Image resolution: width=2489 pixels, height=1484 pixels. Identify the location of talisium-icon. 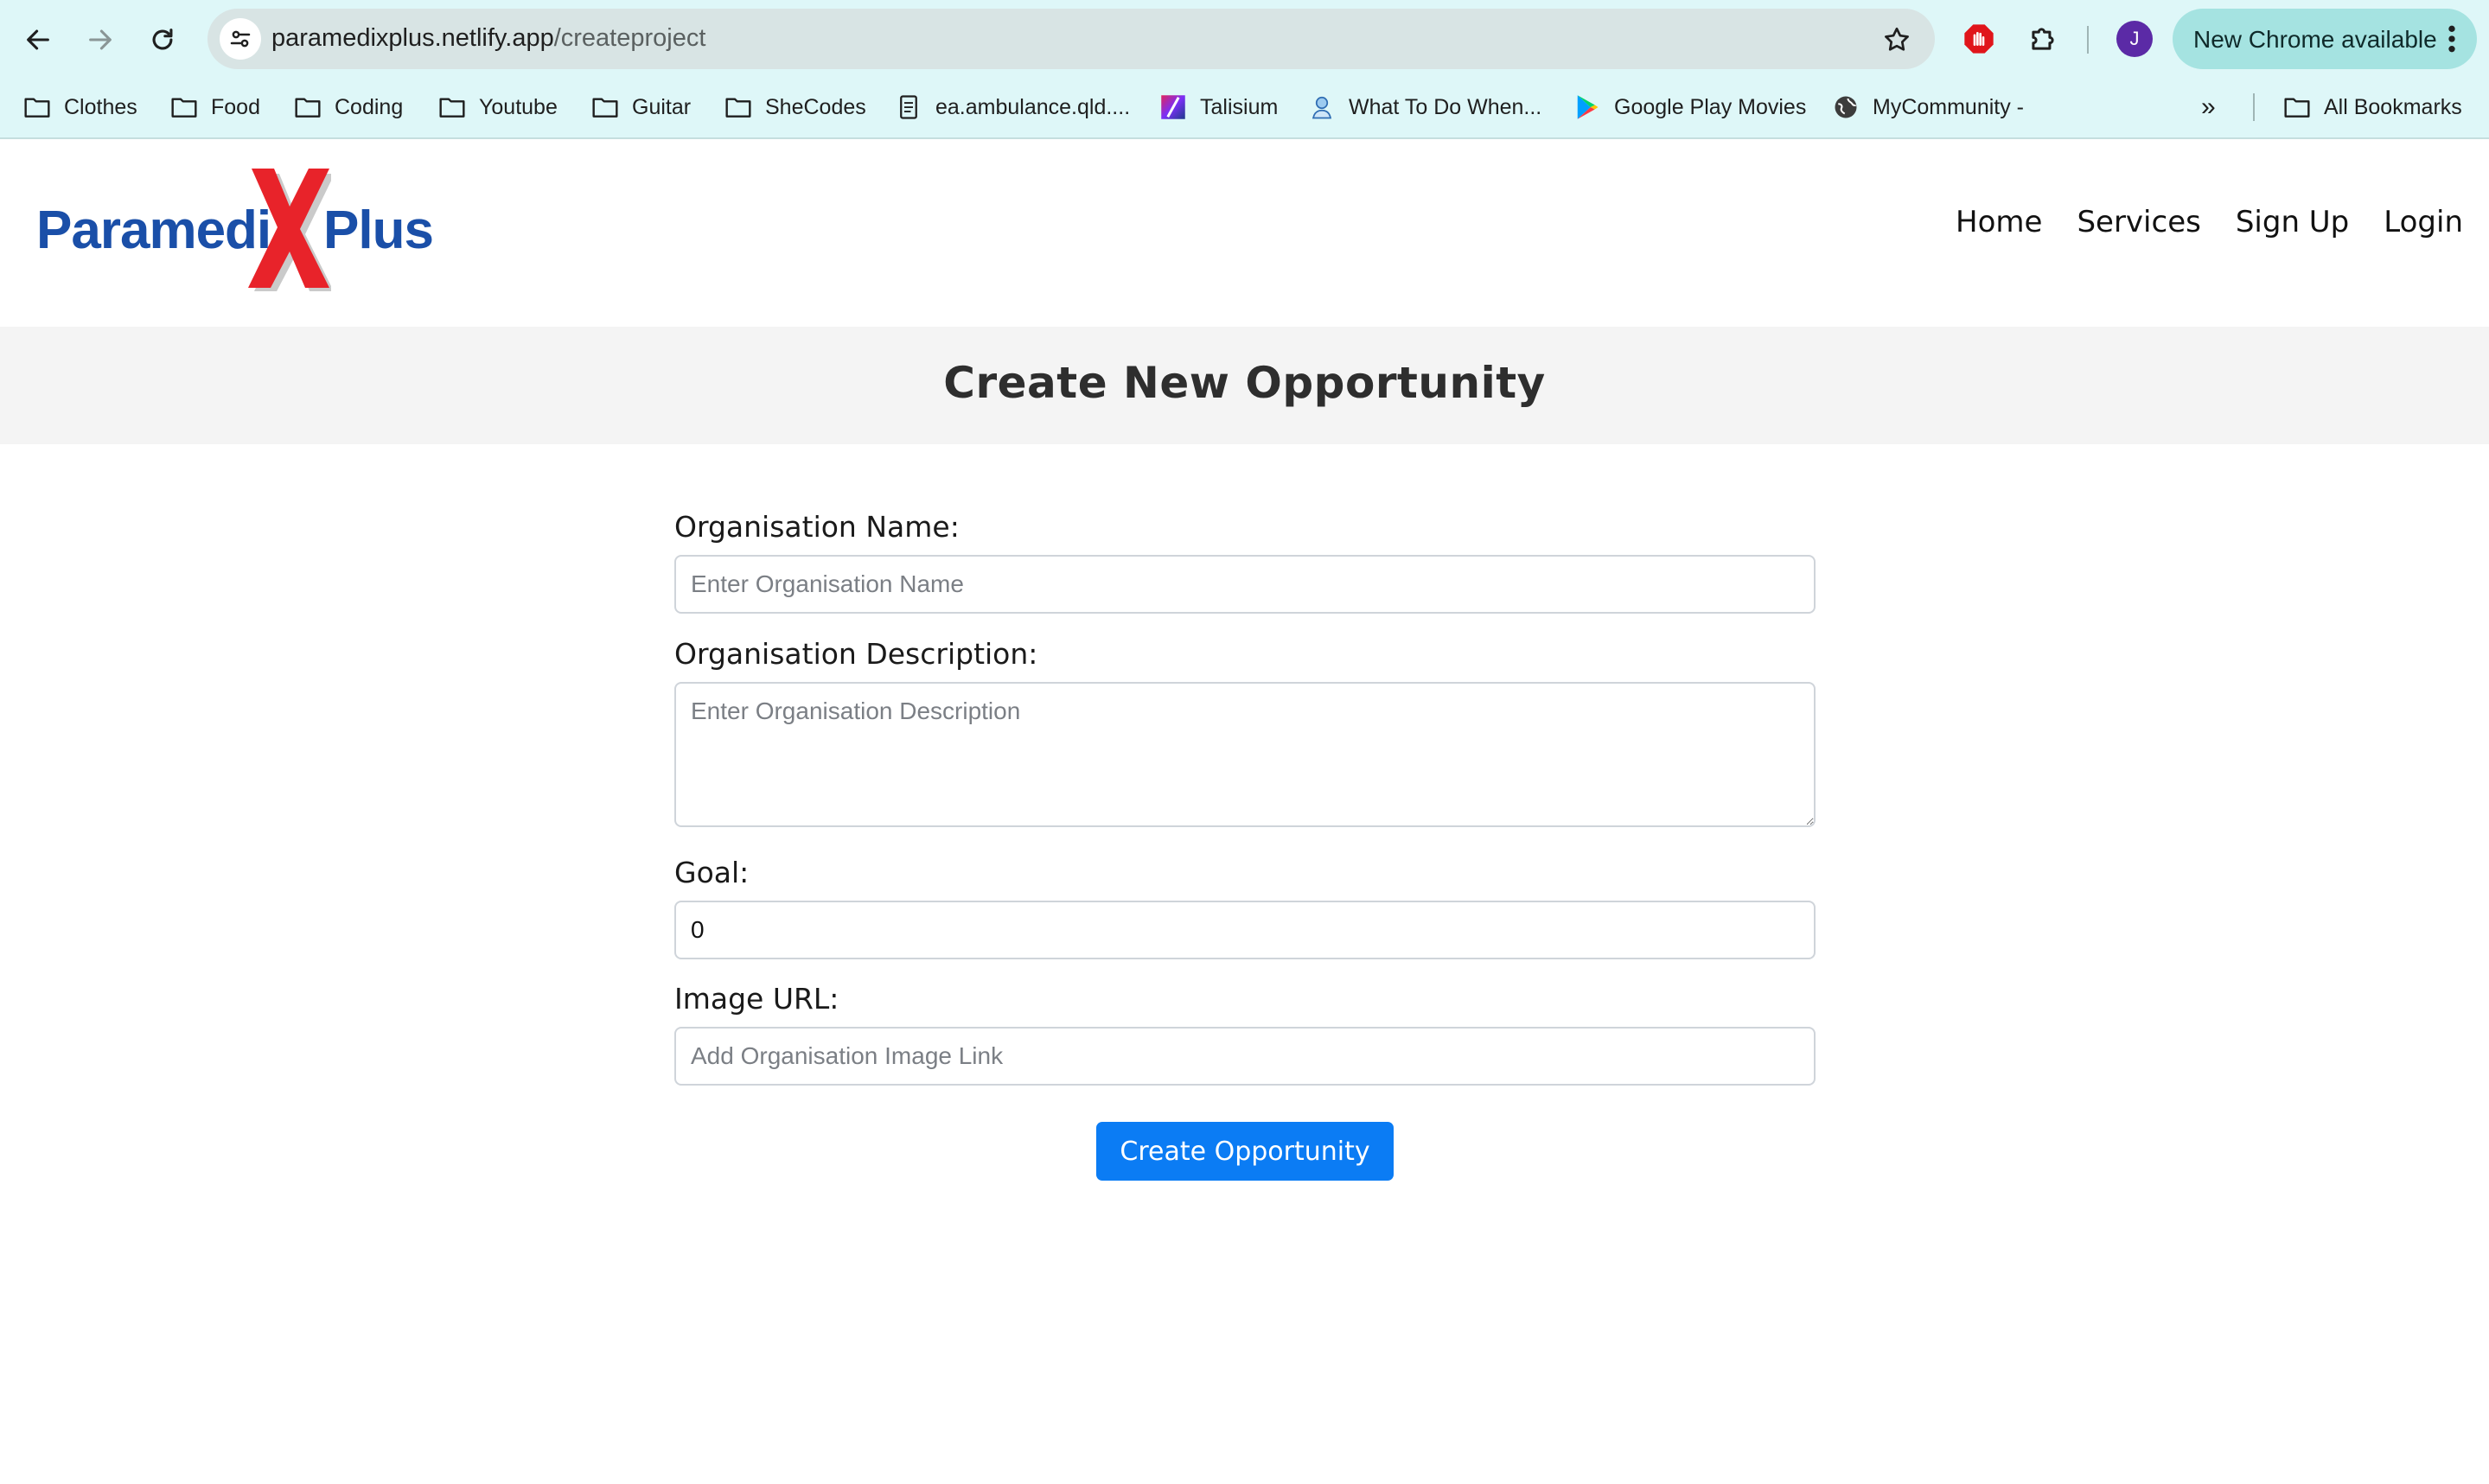
(1173, 107).